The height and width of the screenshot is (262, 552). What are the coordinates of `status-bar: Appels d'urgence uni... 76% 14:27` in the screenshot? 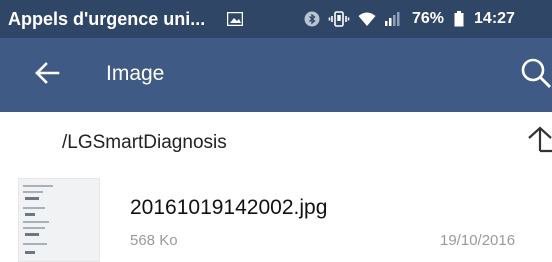 It's located at (276, 19).